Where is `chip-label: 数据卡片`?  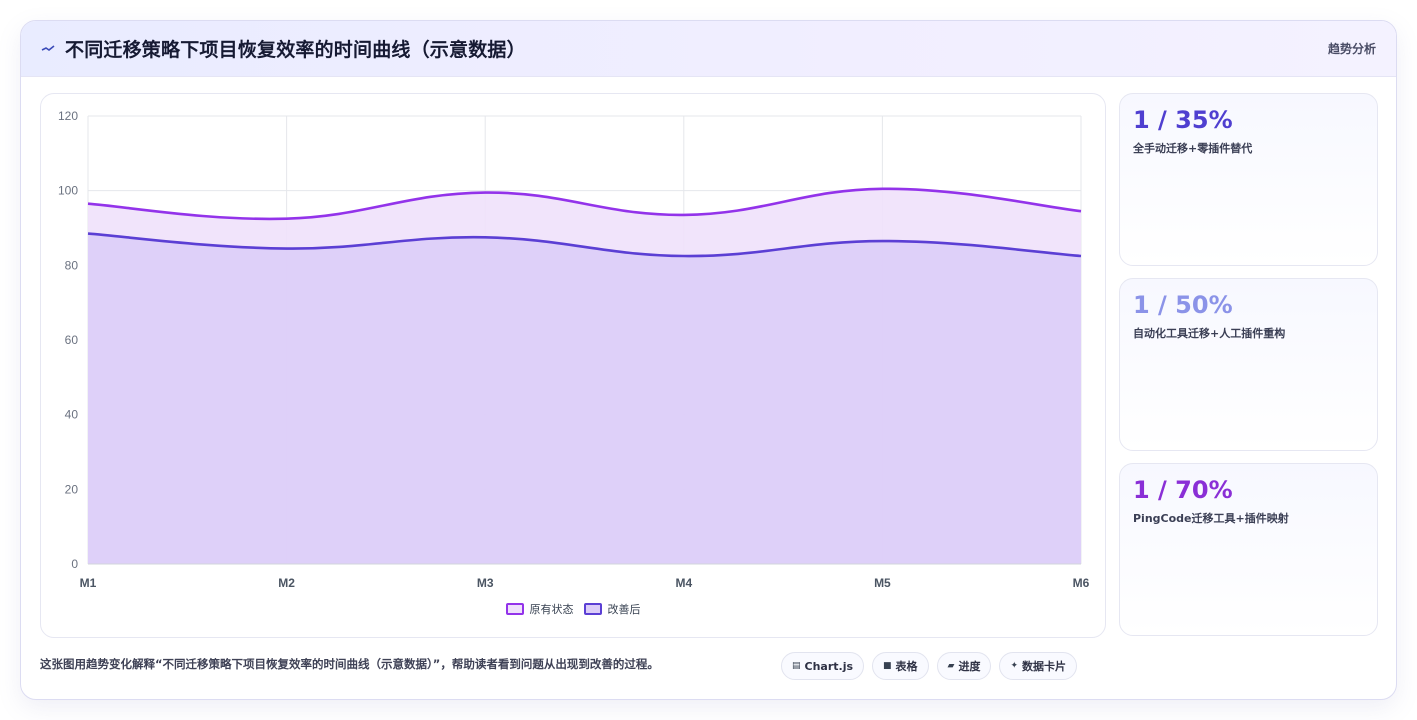
chip-label: 数据卡片 is located at coordinates (1044, 666).